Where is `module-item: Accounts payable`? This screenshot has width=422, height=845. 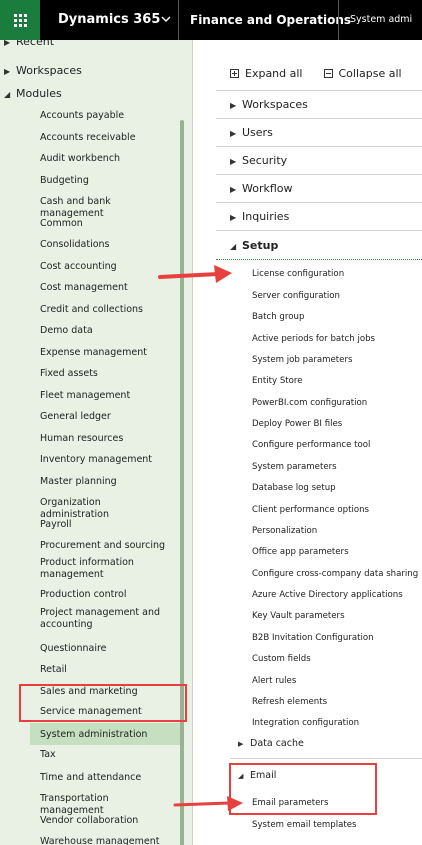
module-item: Accounts payable is located at coordinates (104, 116).